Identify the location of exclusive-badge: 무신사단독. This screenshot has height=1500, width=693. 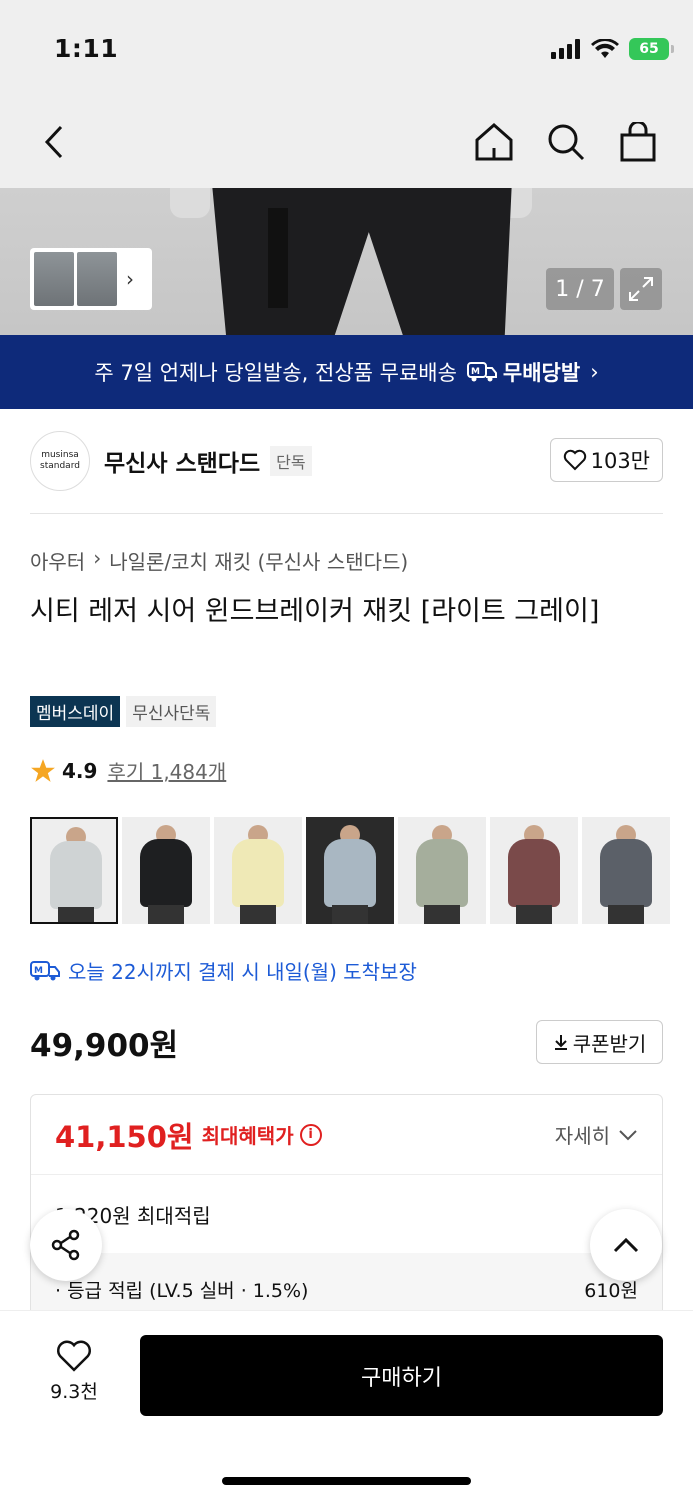
(171, 711).